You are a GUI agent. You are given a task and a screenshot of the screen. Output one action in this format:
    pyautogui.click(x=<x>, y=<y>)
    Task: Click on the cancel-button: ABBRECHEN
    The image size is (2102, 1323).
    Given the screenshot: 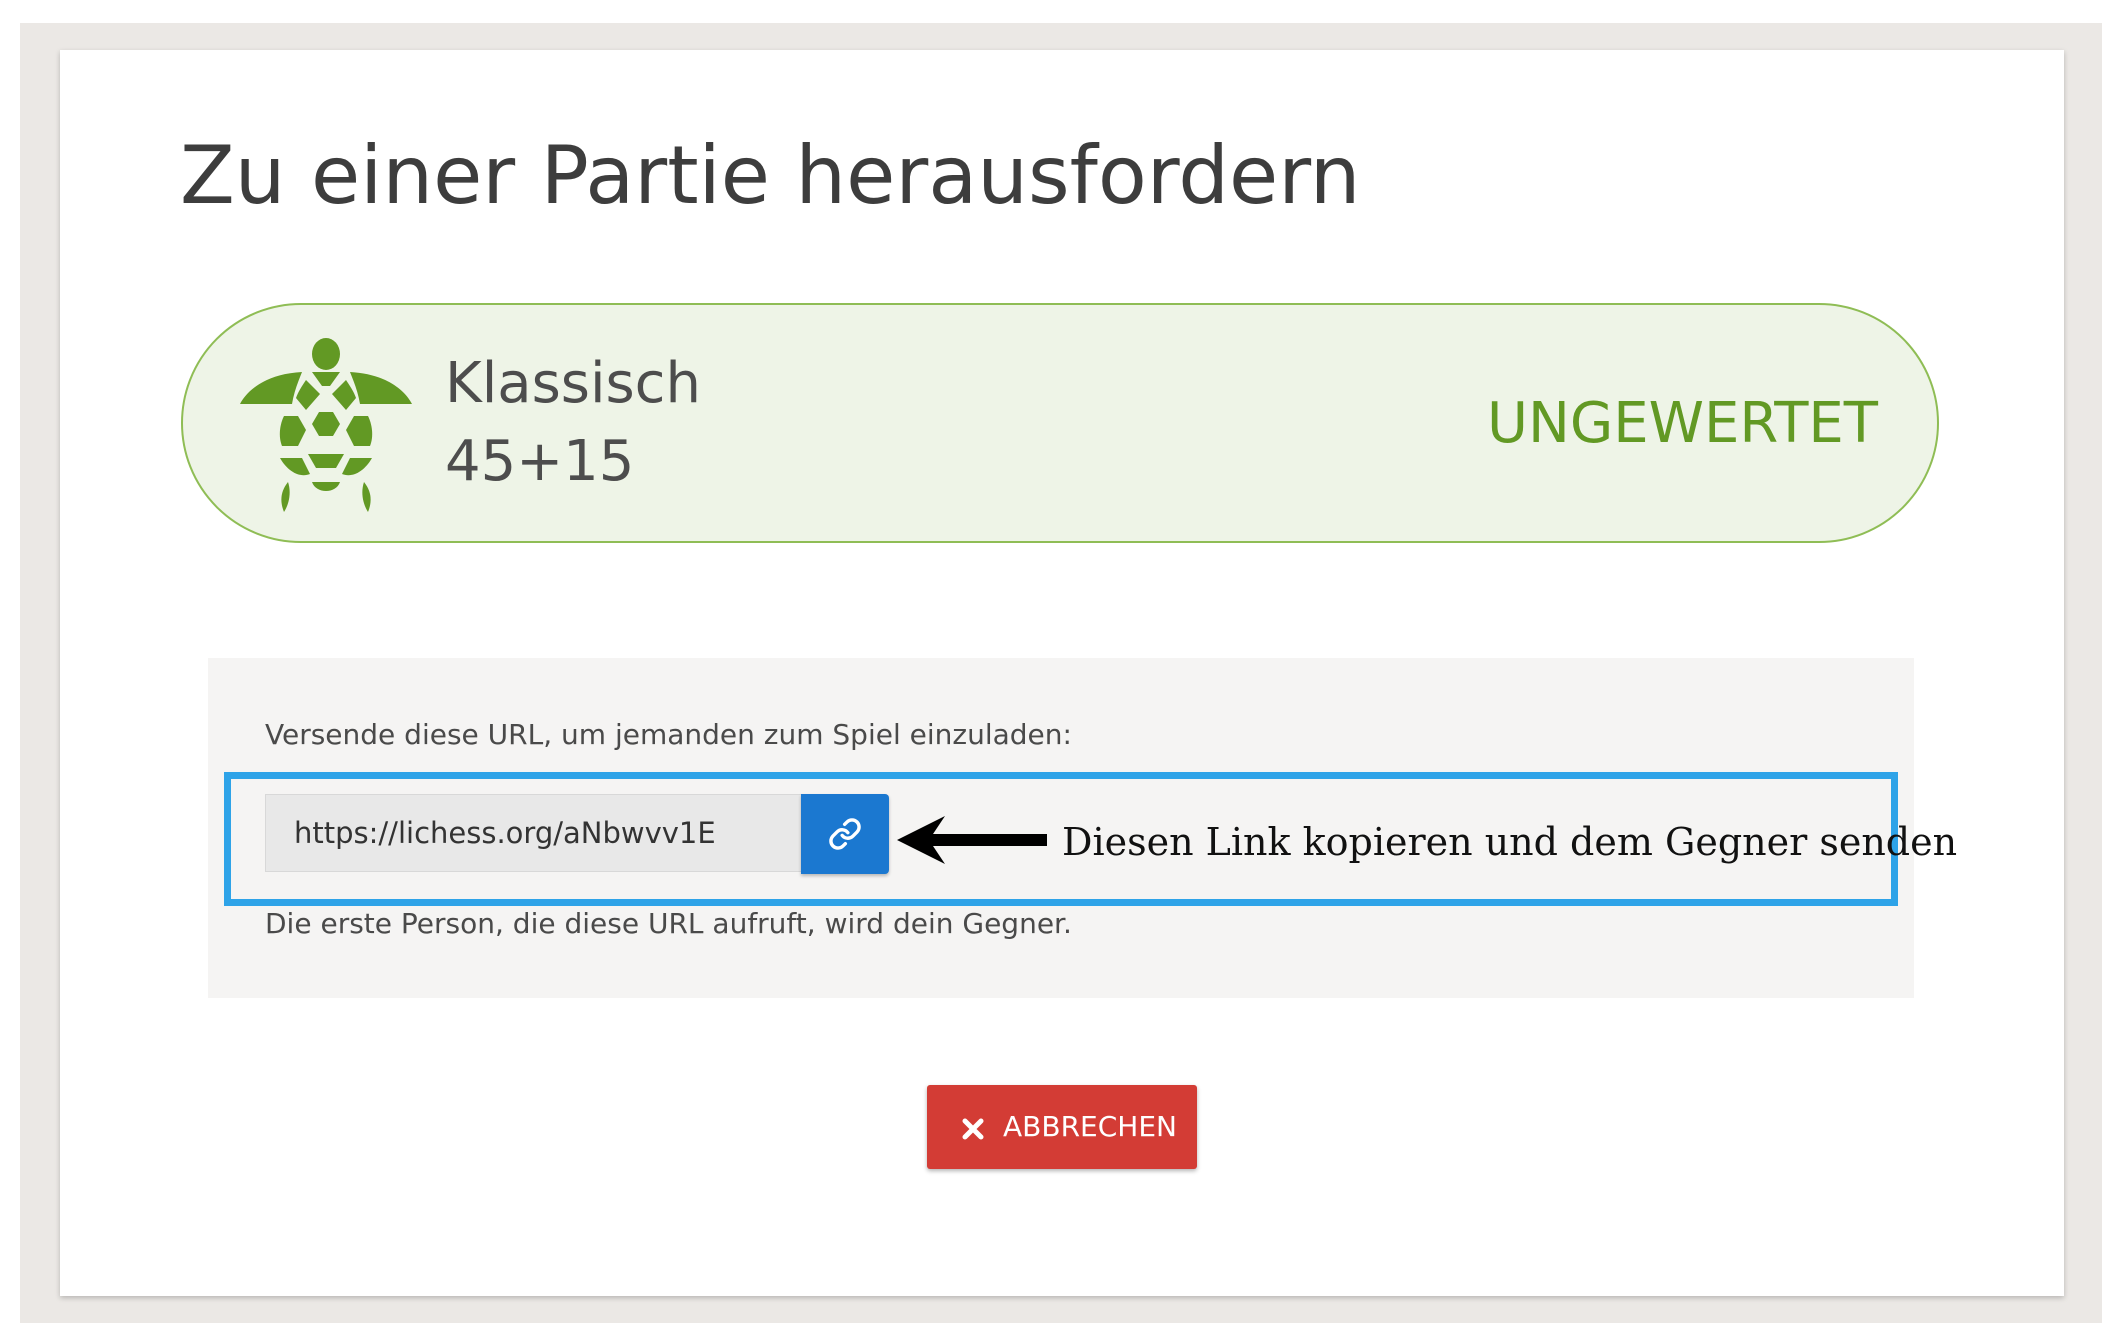 What is the action you would take?
    pyautogui.click(x=1062, y=1127)
    